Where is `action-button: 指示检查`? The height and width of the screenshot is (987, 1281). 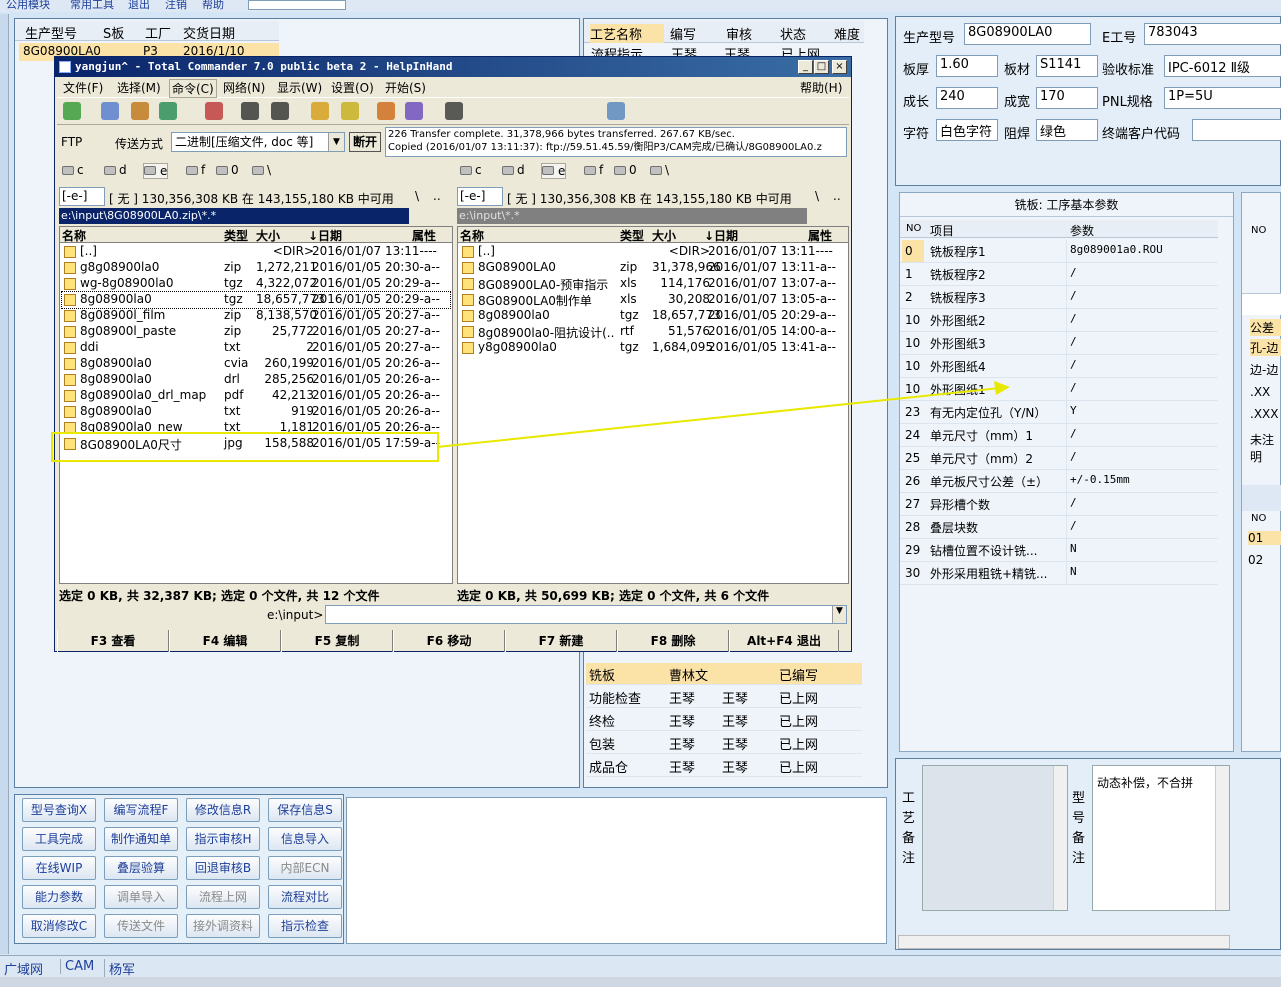 action-button: 指示检查 is located at coordinates (305, 926).